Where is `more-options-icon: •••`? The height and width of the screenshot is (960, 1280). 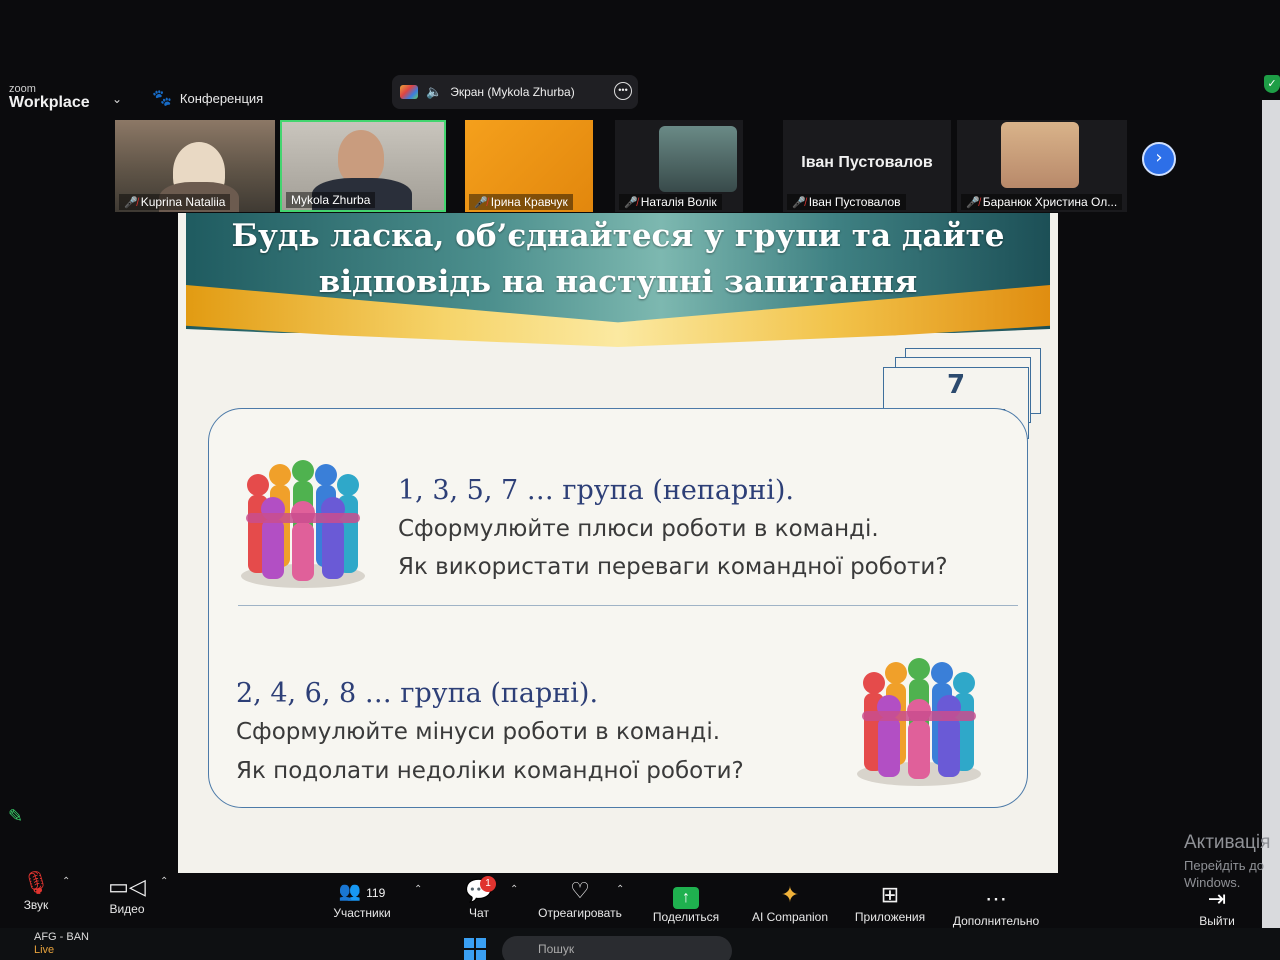 more-options-icon: ••• is located at coordinates (623, 91).